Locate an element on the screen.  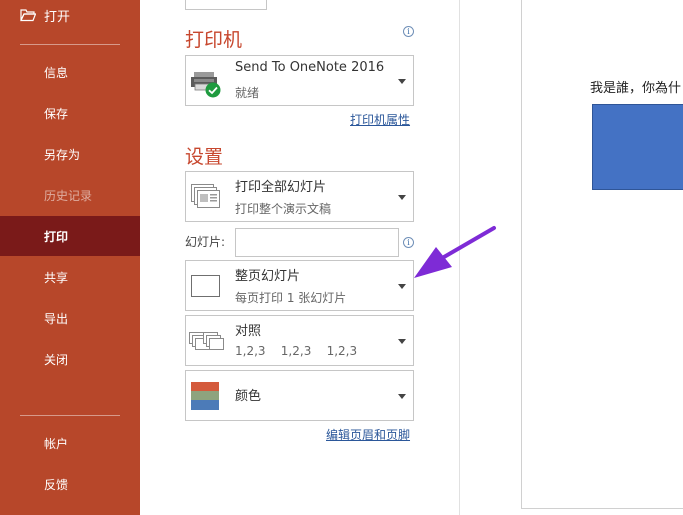
sidebar-item-open: 打开 is located at coordinates (45, 15).